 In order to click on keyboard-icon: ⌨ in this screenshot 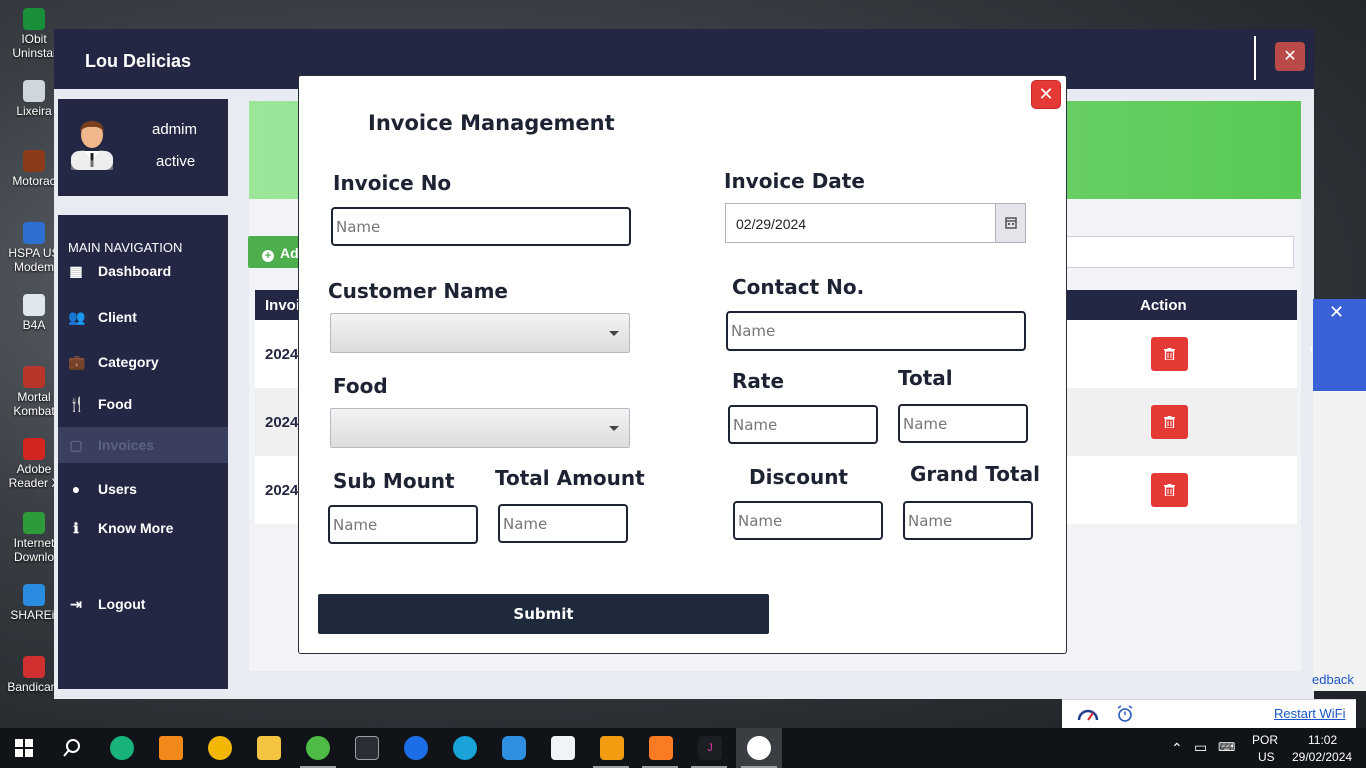, I will do `click(1226, 747)`.